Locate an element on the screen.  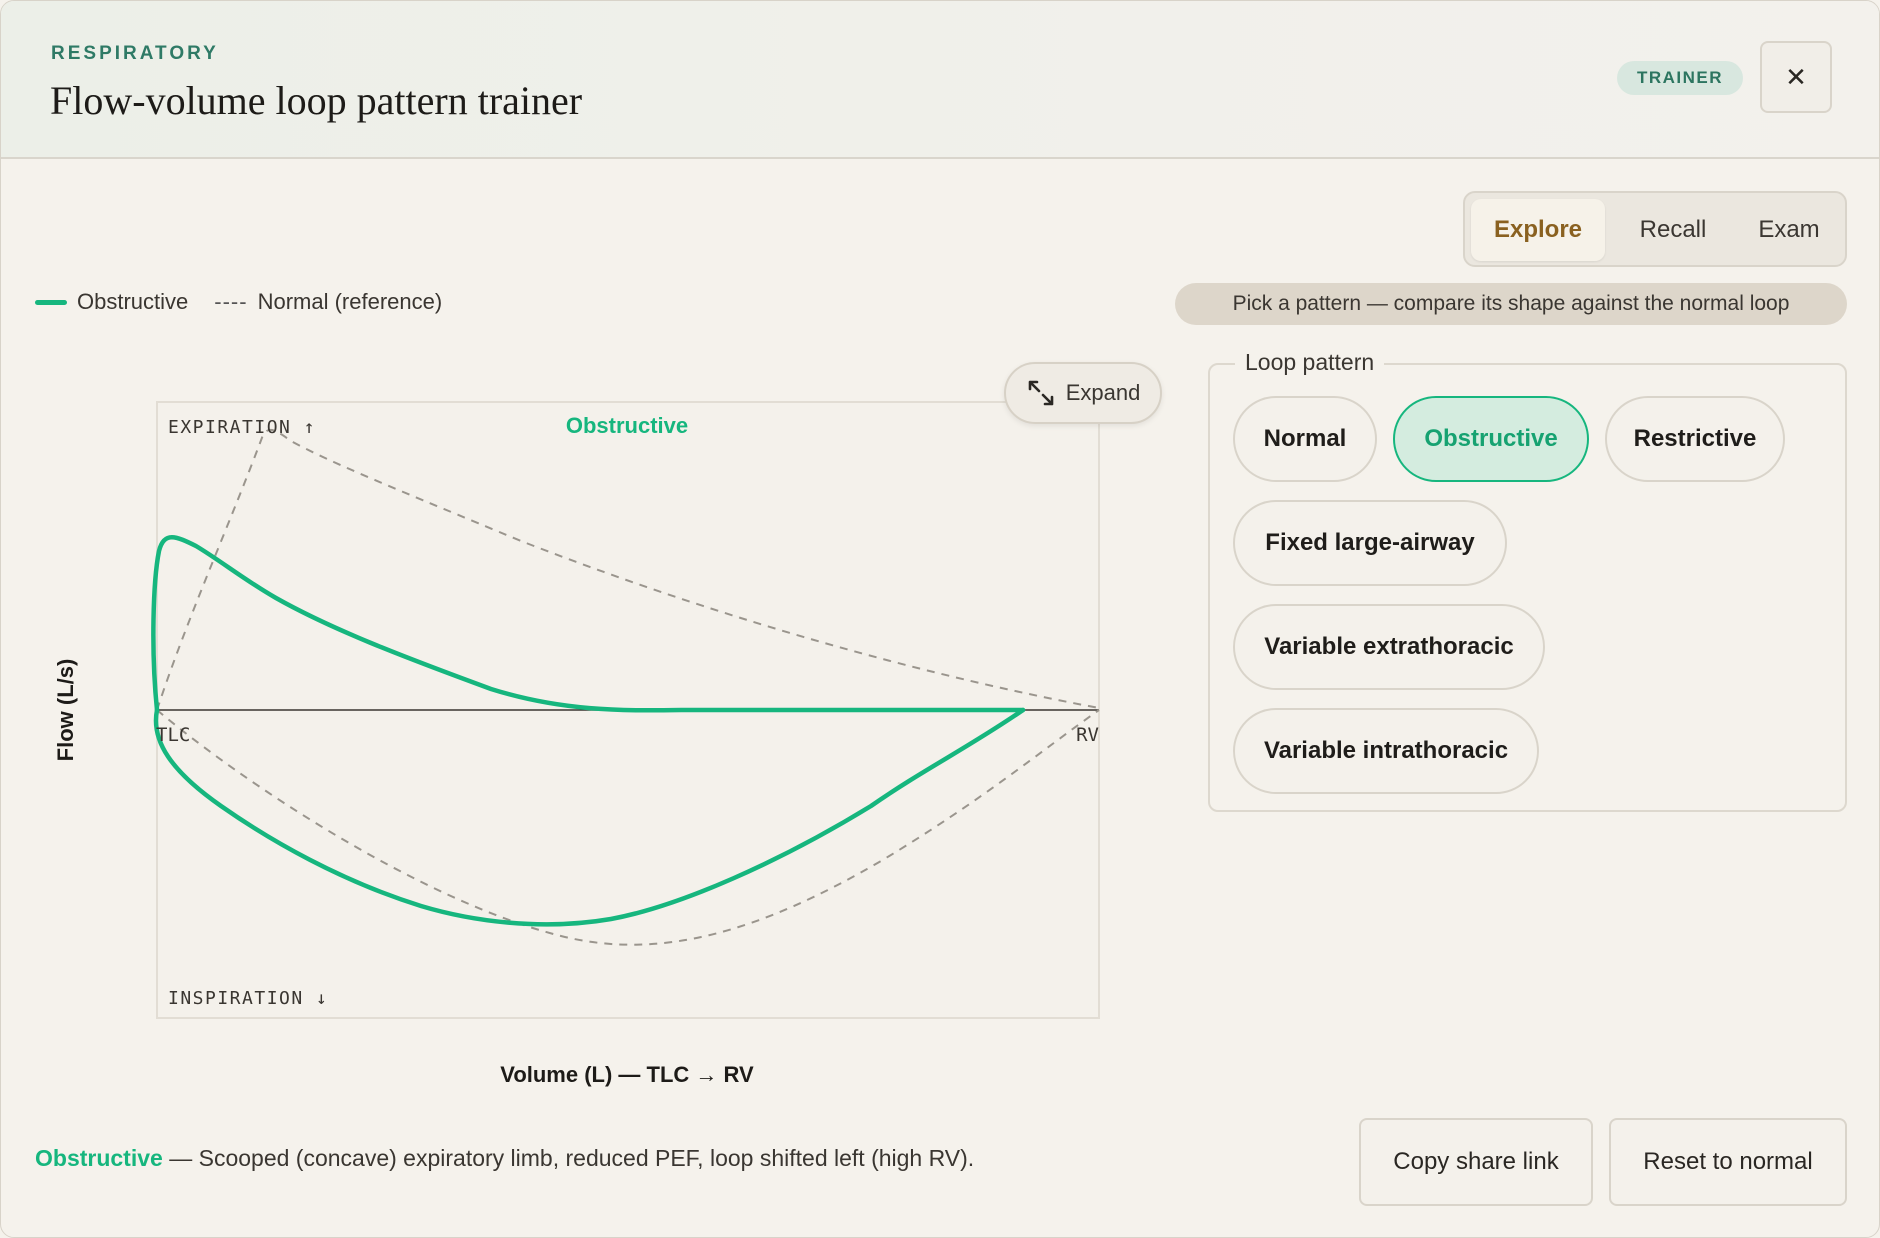
trainer-badge: TRAINER is located at coordinates (1680, 78).